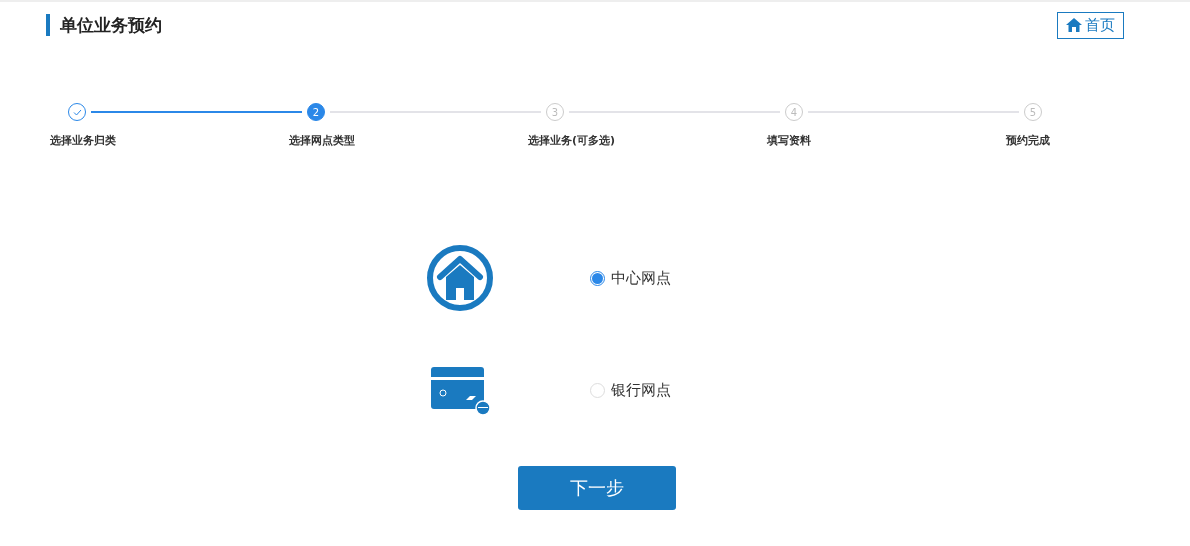 The height and width of the screenshot is (546, 1190). I want to click on check-icon, so click(77, 112).